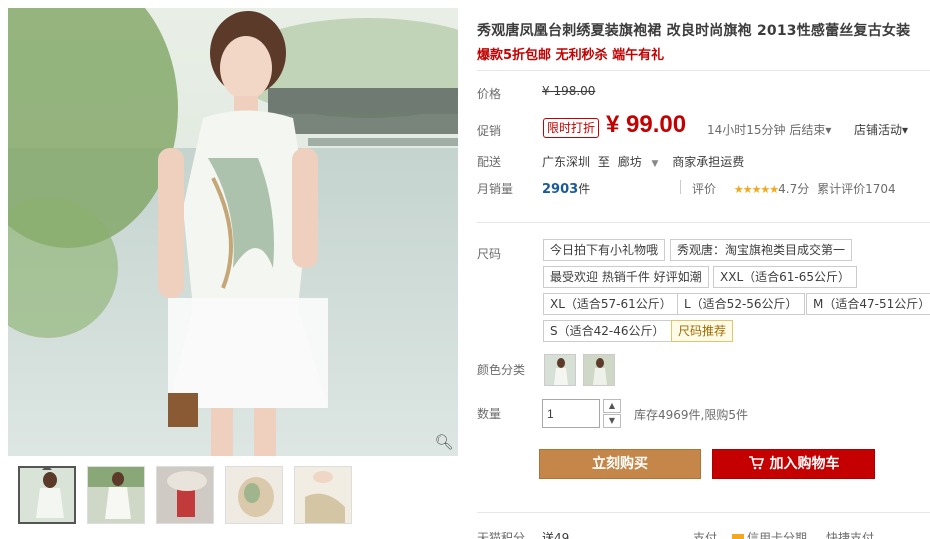 The width and height of the screenshot is (930, 539). I want to click on pay-label: 支付, so click(705, 535).